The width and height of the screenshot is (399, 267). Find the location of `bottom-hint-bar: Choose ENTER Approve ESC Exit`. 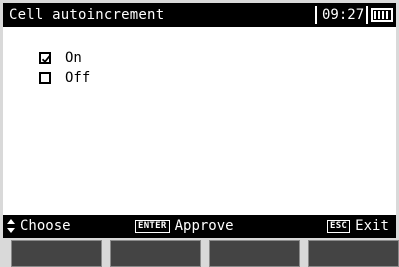

bottom-hint-bar: Choose ENTER Approve ESC Exit is located at coordinates (199, 226).